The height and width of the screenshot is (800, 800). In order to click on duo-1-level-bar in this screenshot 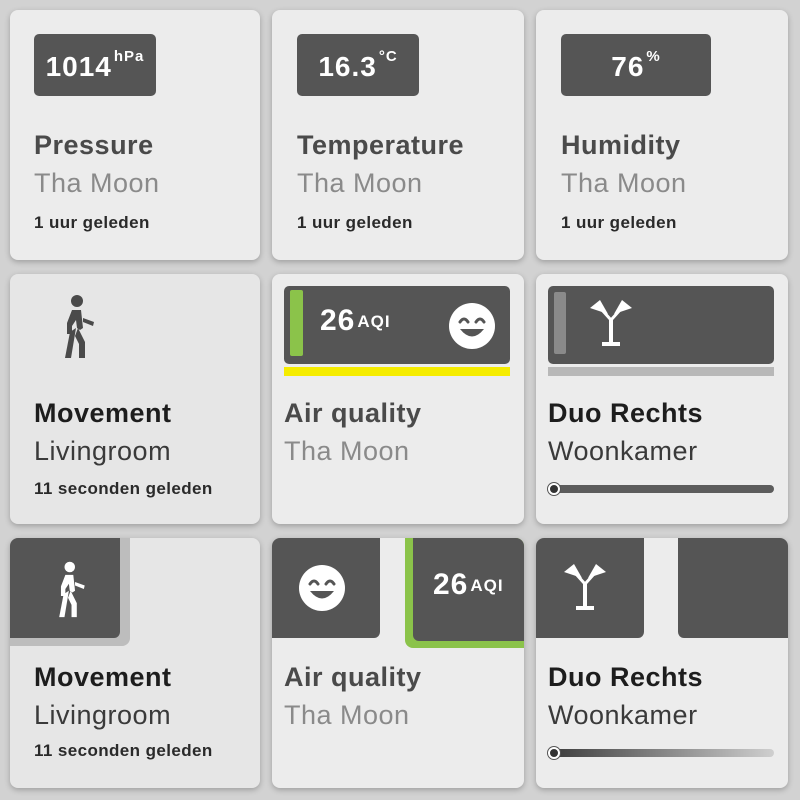, I will do `click(560, 323)`.